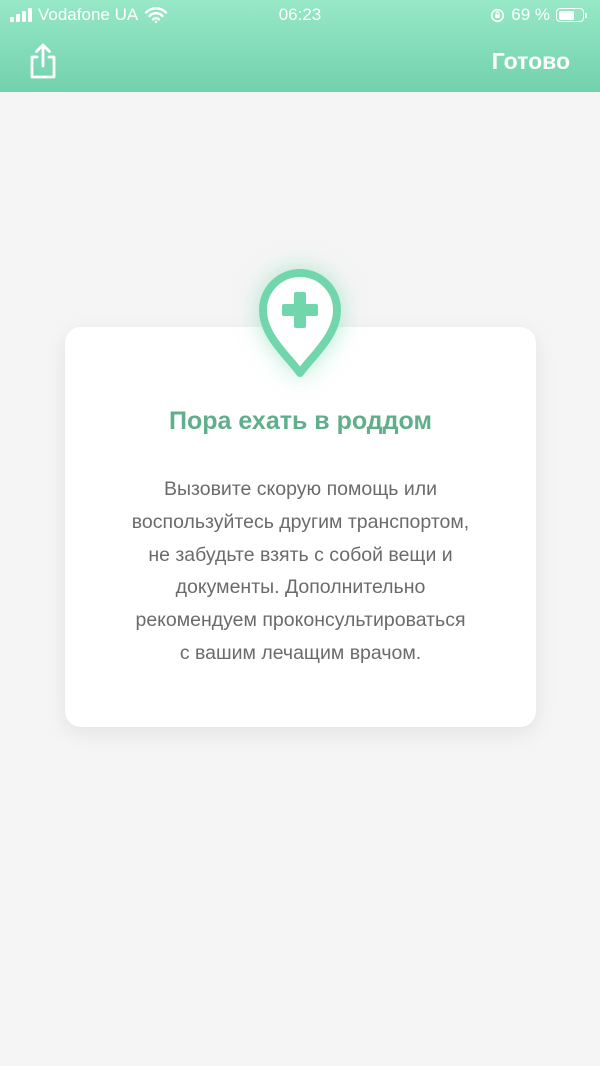 The width and height of the screenshot is (600, 1066). What do you see at coordinates (300, 587) in the screenshot?
I see `card-body-line: документы. Дополнительно` at bounding box center [300, 587].